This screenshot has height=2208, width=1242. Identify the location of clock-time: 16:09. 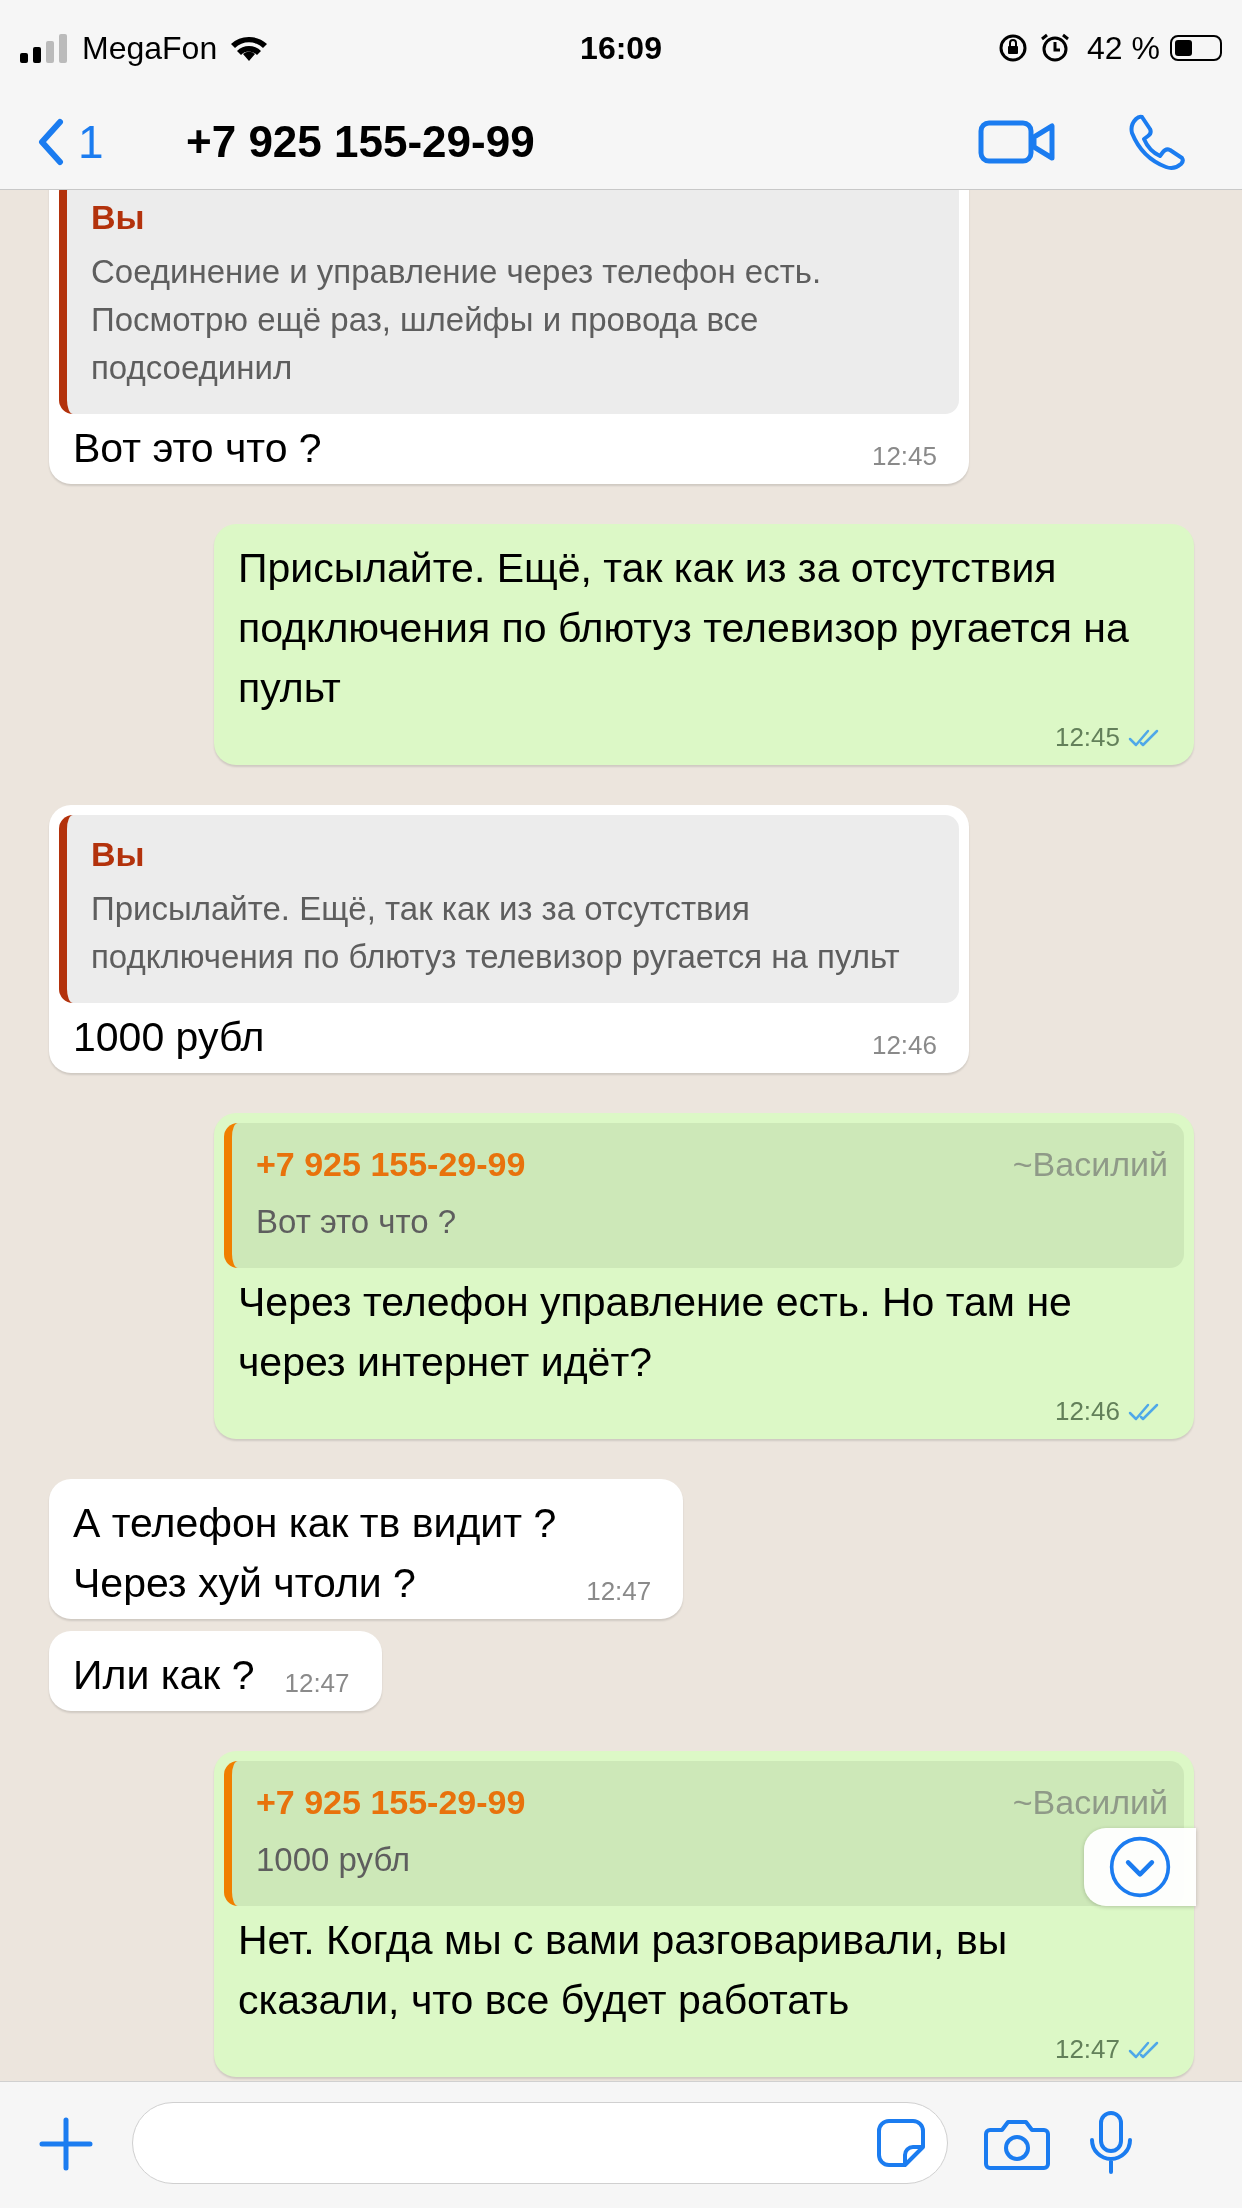
(621, 48).